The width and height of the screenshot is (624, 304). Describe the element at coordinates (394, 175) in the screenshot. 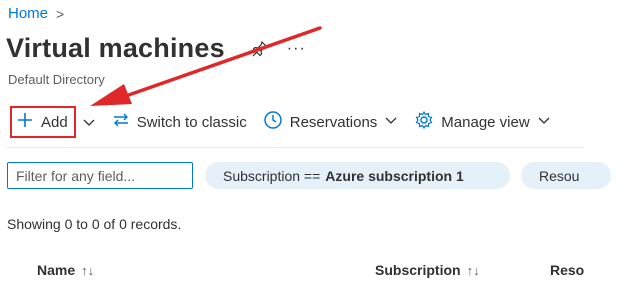

I see `subscription-filter-value: Azure subscription 1` at that location.